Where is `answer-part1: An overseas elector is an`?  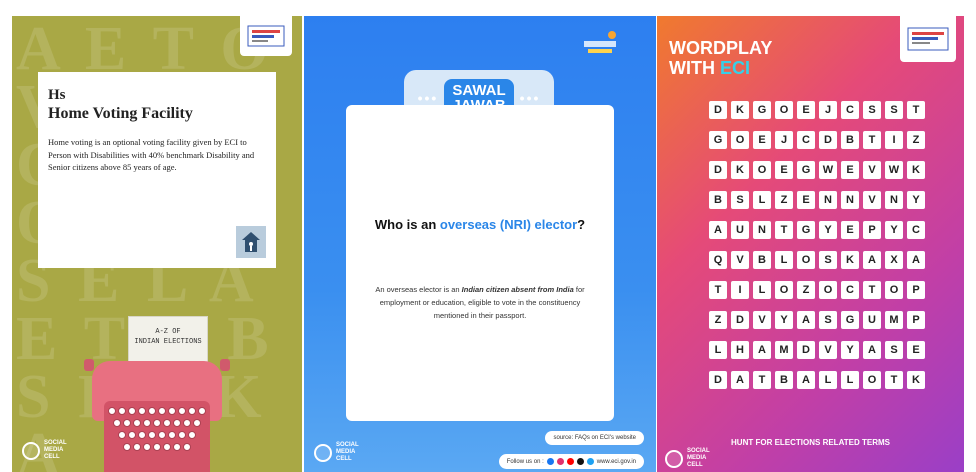
answer-part1: An overseas elector is an is located at coordinates (418, 289).